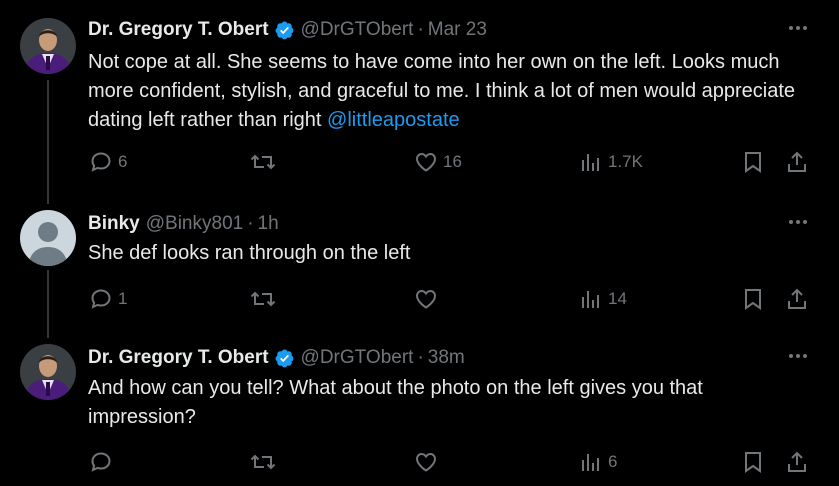 Image resolution: width=839 pixels, height=486 pixels. I want to click on views-button: 14, so click(603, 299).